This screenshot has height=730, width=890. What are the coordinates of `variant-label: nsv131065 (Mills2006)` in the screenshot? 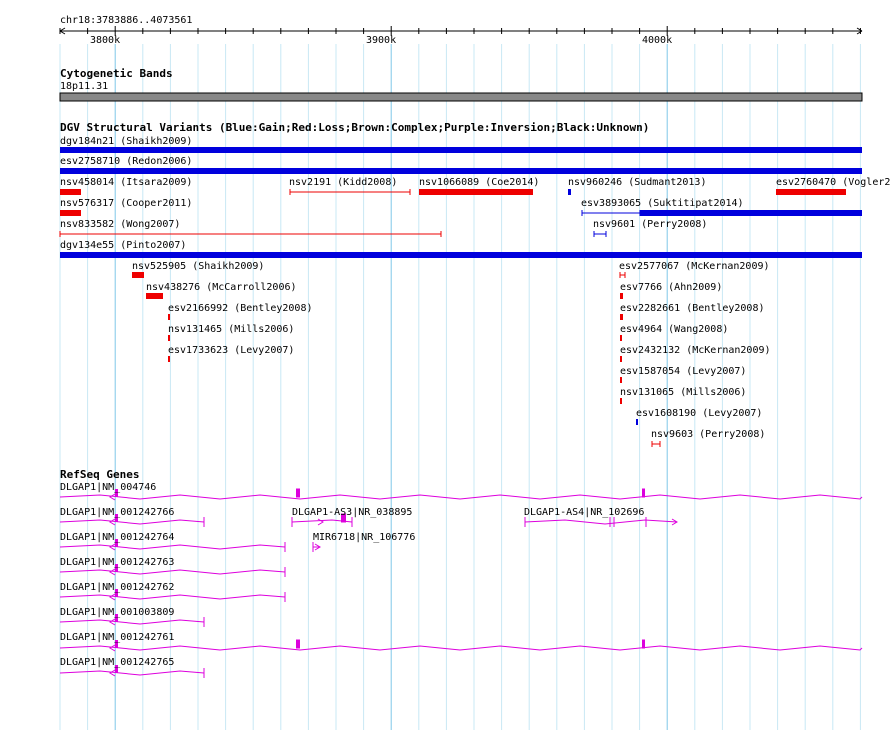 It's located at (683, 392).